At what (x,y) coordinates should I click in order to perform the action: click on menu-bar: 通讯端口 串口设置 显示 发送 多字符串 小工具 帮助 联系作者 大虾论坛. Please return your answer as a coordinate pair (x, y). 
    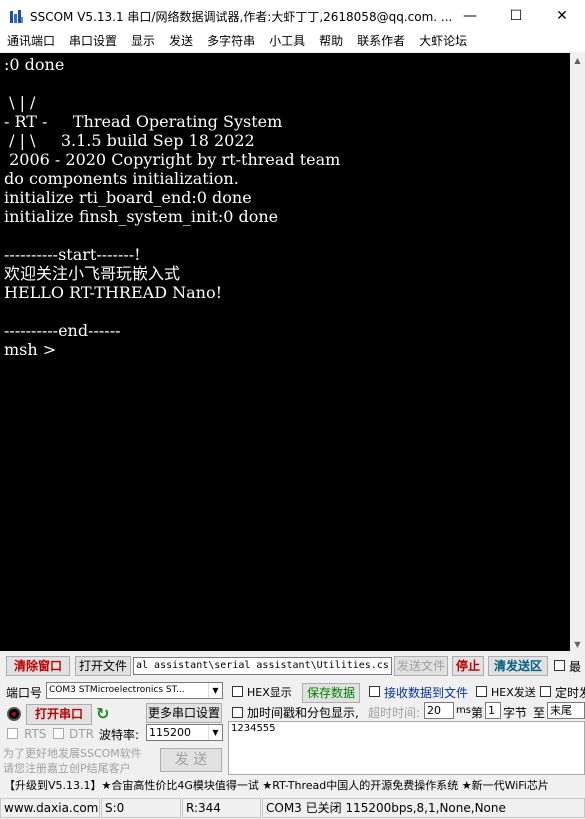
    Looking at the image, I should click on (292, 42).